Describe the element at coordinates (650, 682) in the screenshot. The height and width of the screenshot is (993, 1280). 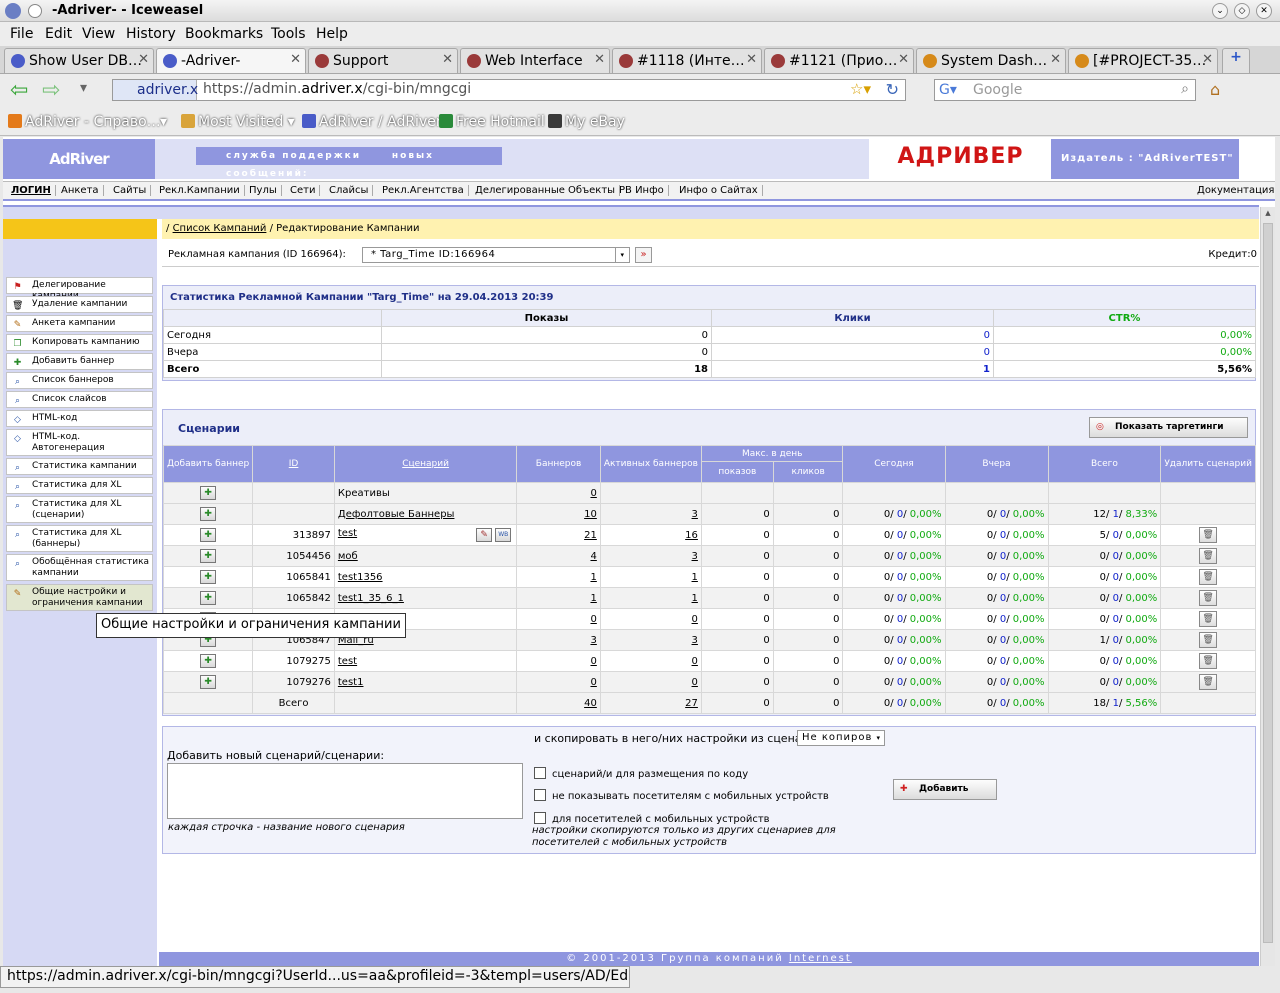
I see `active-banners-link: 0` at that location.